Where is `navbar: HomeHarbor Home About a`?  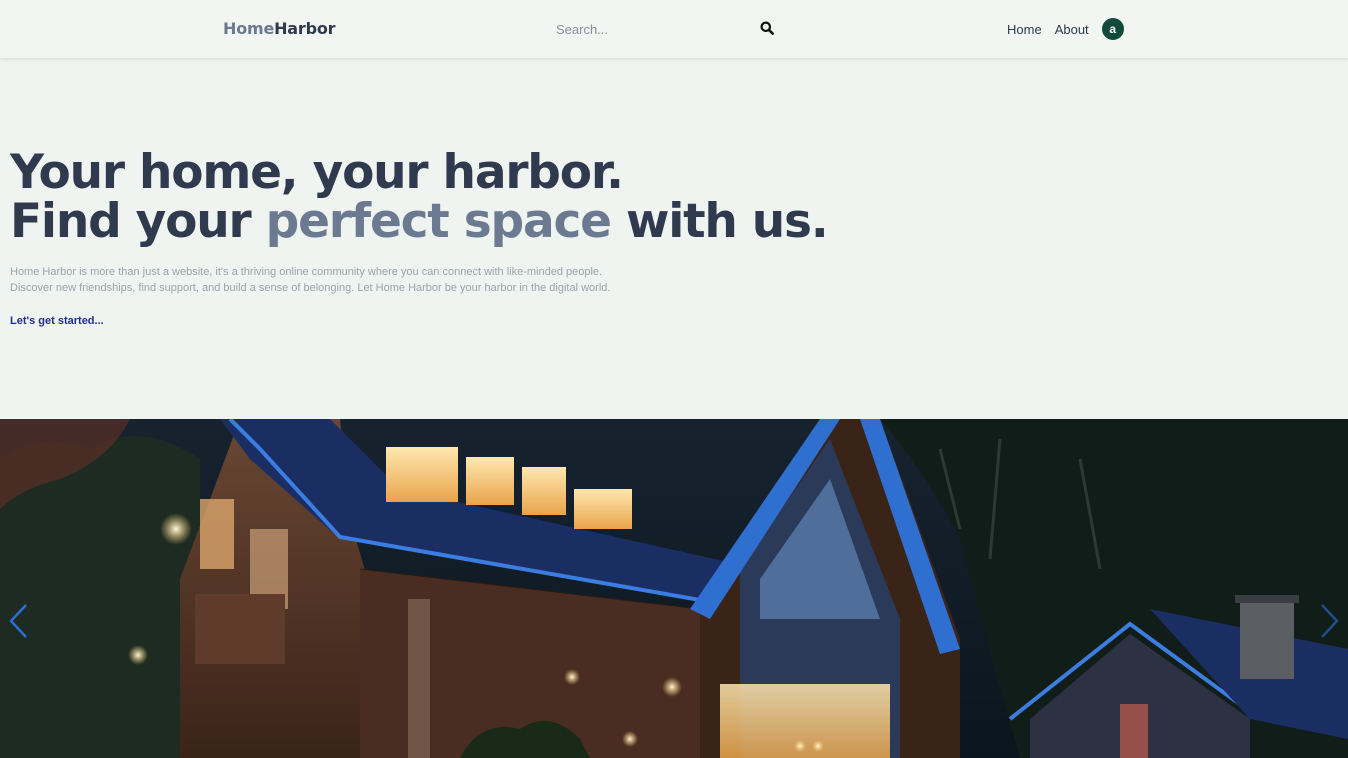 navbar: HomeHarbor Home About a is located at coordinates (674, 29).